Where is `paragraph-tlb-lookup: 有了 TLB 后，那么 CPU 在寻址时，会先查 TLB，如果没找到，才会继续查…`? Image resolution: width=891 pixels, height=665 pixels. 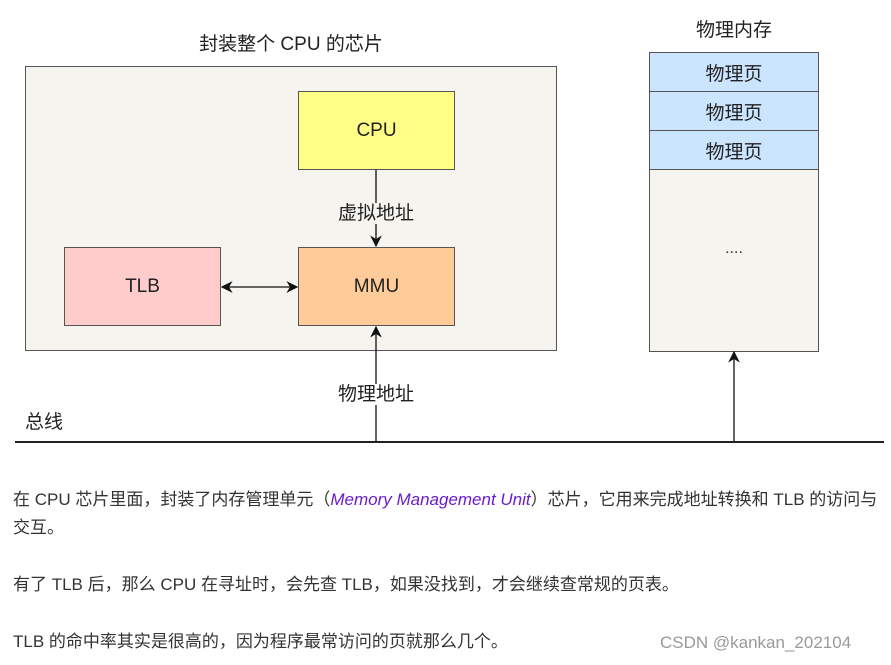 paragraph-tlb-lookup: 有了 TLB 后，那么 CPU 在寻址时，会先查 TLB，如果没找到，才会继续查… is located at coordinates (346, 584).